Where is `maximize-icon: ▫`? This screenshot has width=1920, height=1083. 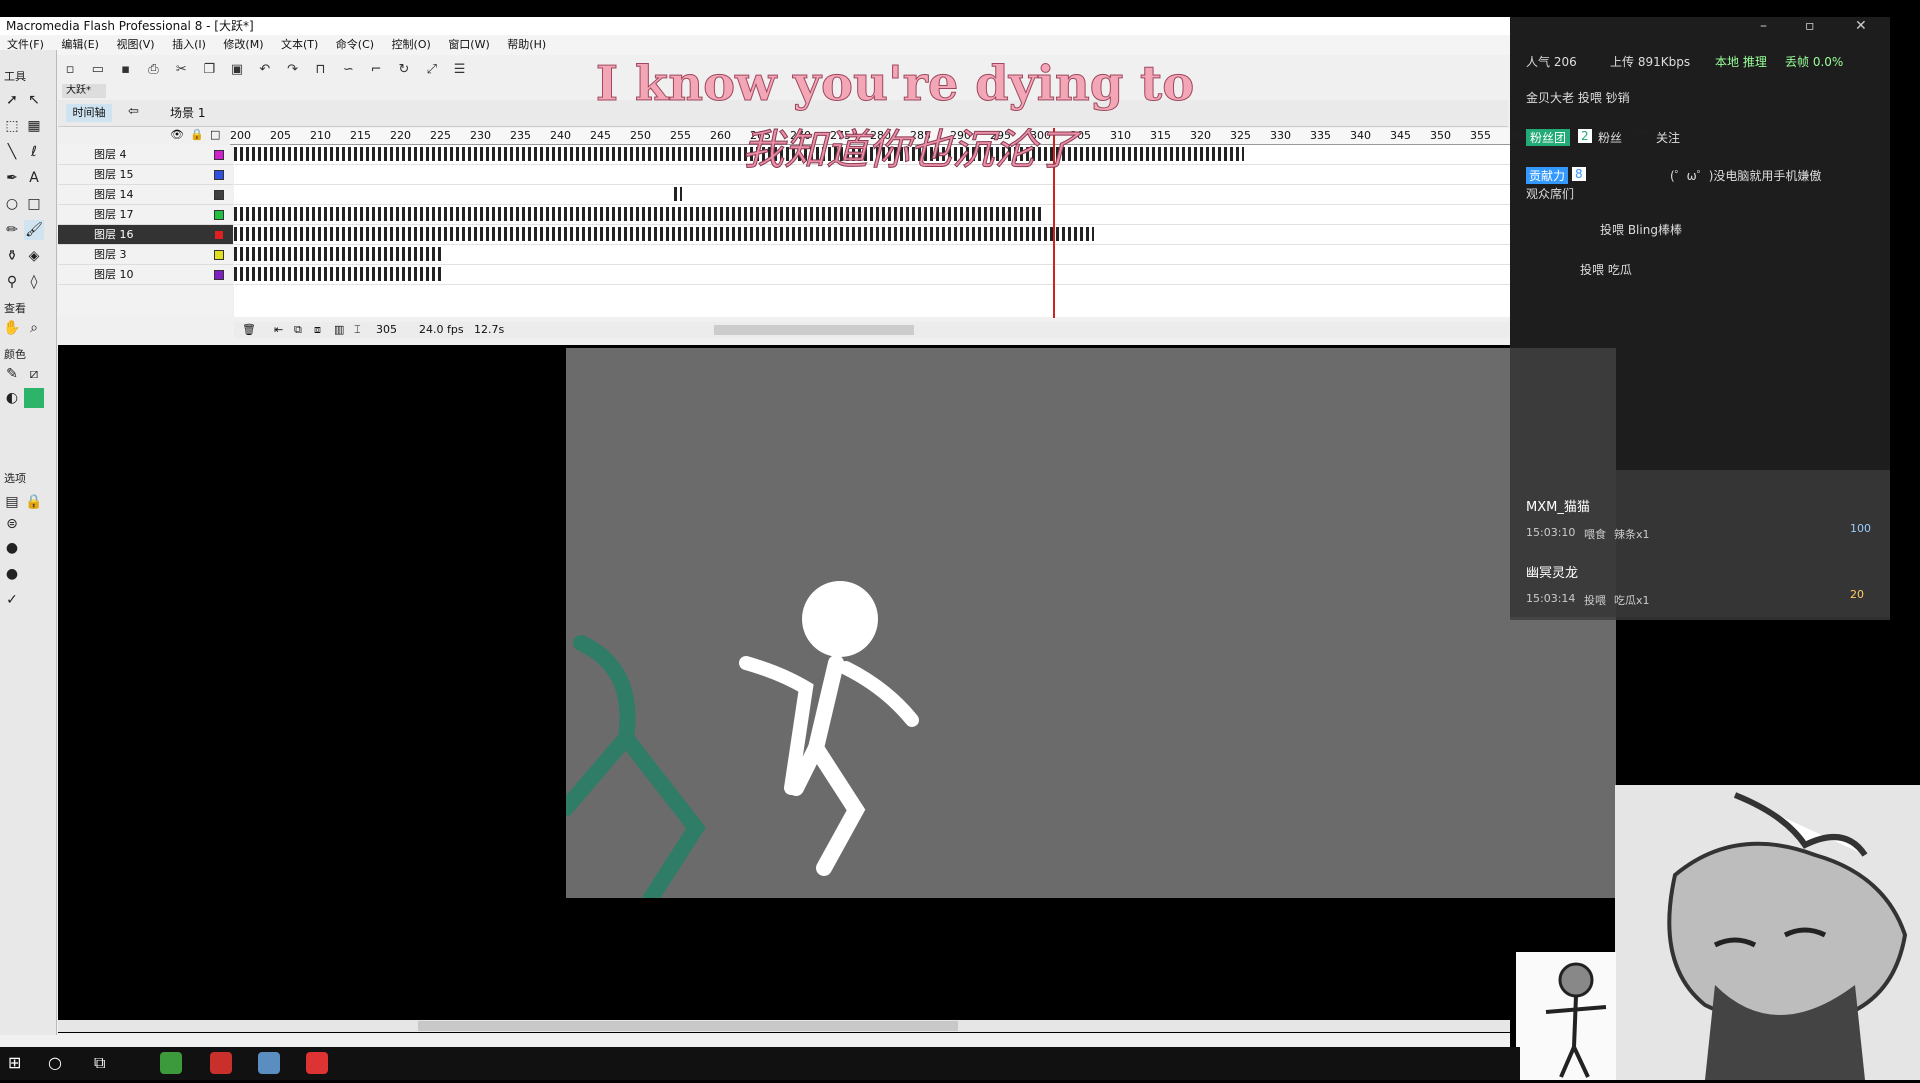
maximize-icon: ▫ is located at coordinates (1810, 26).